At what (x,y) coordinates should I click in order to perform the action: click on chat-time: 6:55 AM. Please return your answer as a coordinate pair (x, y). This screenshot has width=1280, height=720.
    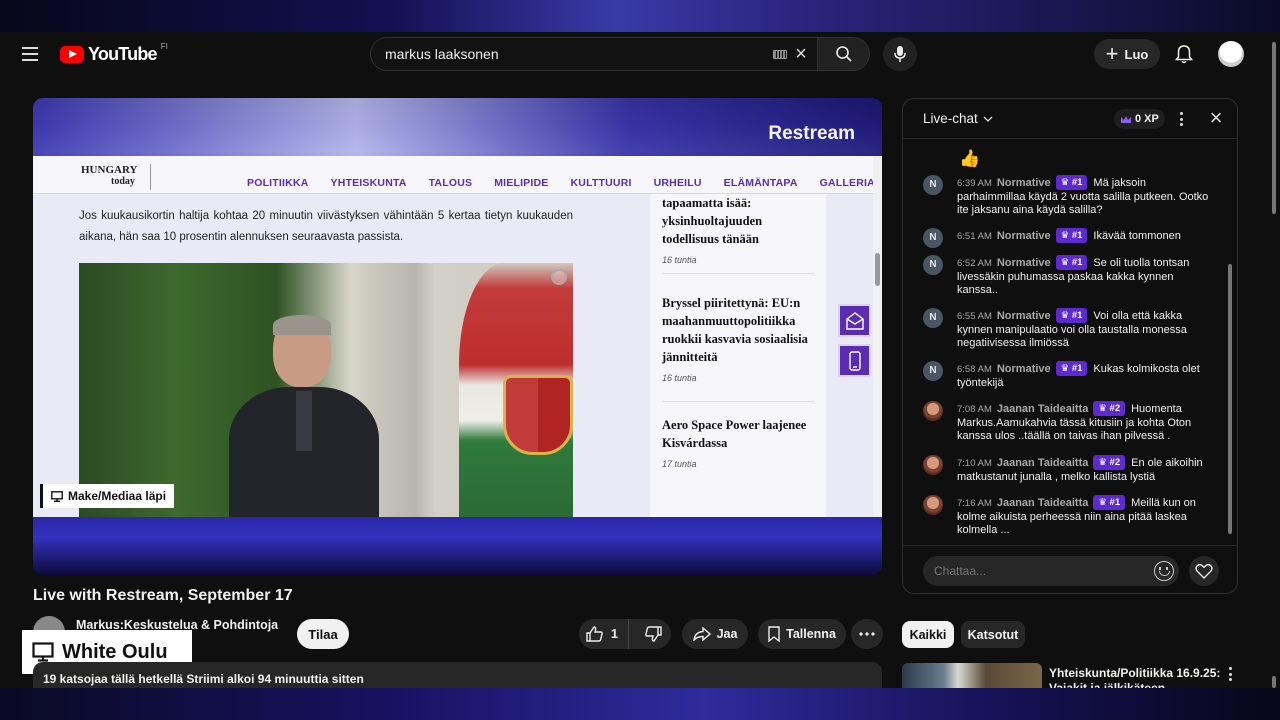
    Looking at the image, I should click on (974, 316).